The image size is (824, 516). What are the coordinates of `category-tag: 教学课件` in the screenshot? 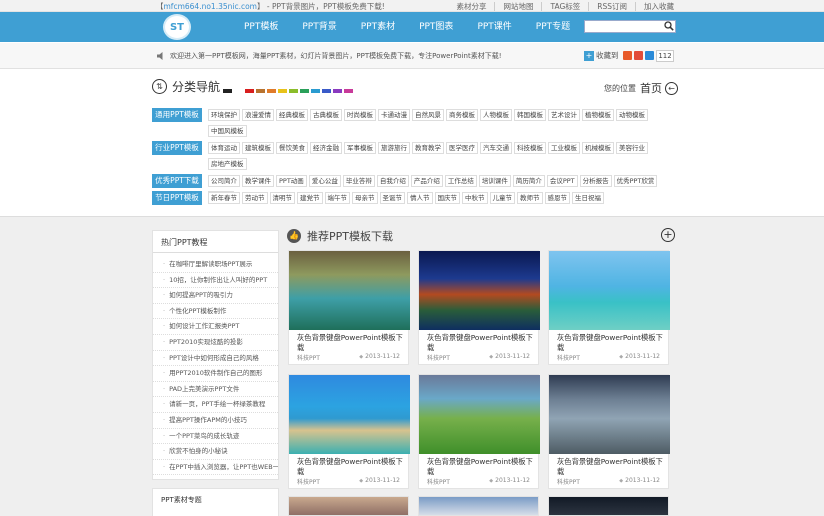 It's located at (258, 181).